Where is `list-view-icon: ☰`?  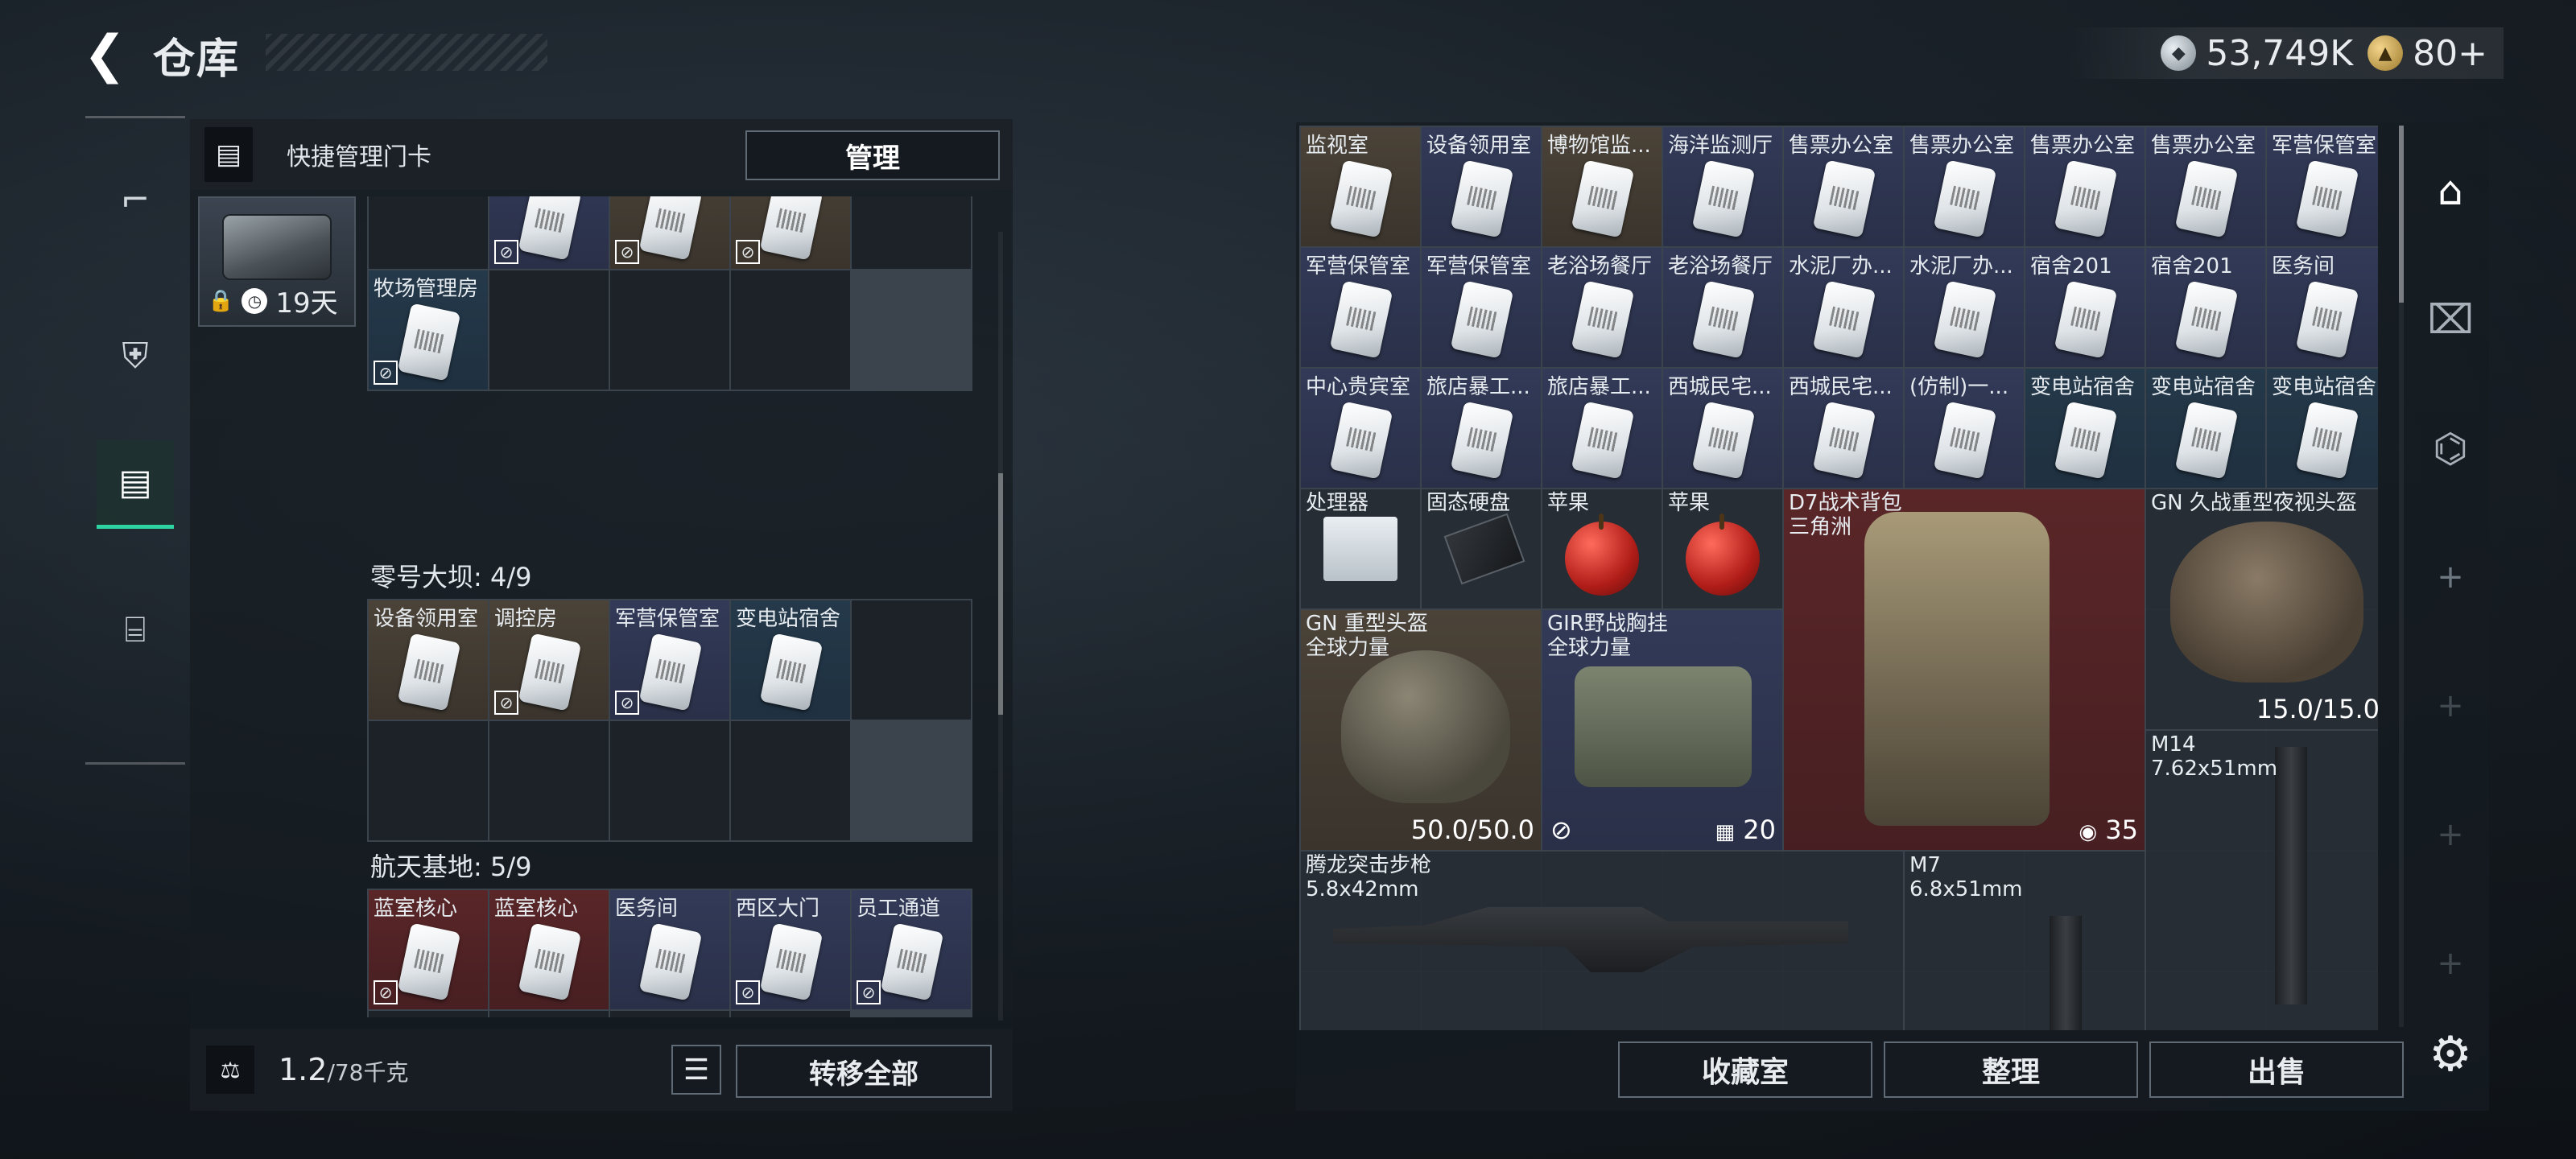
list-view-icon: ☰ is located at coordinates (696, 1070).